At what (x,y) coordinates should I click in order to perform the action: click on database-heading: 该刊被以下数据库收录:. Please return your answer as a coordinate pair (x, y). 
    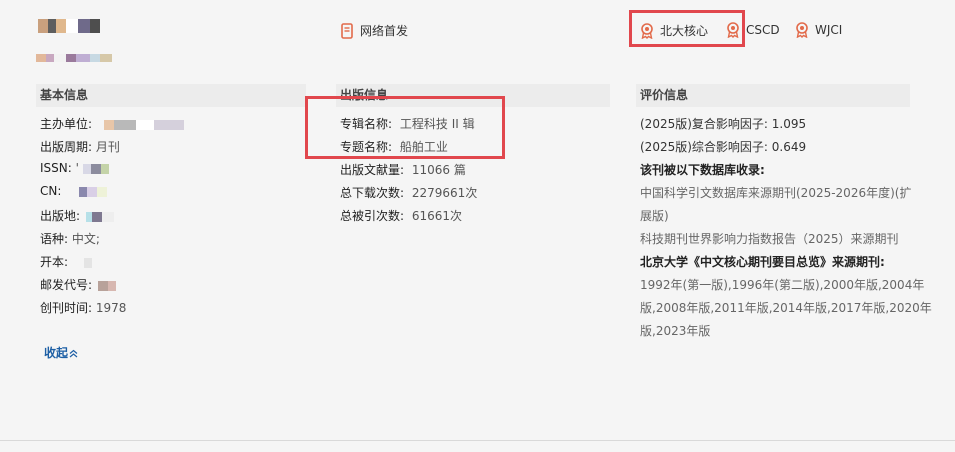
    Looking at the image, I should click on (702, 170).